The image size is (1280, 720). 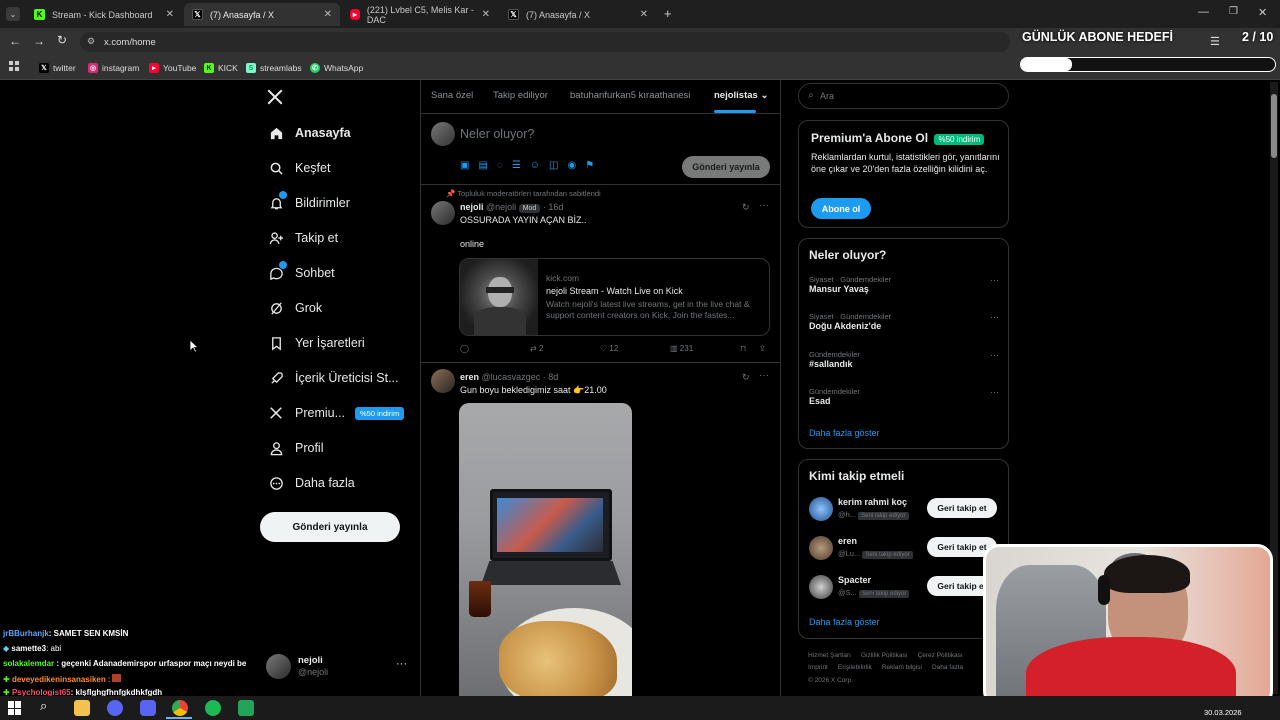 What do you see at coordinates (500, 165) in the screenshot?
I see `grok-icon: ◌` at bounding box center [500, 165].